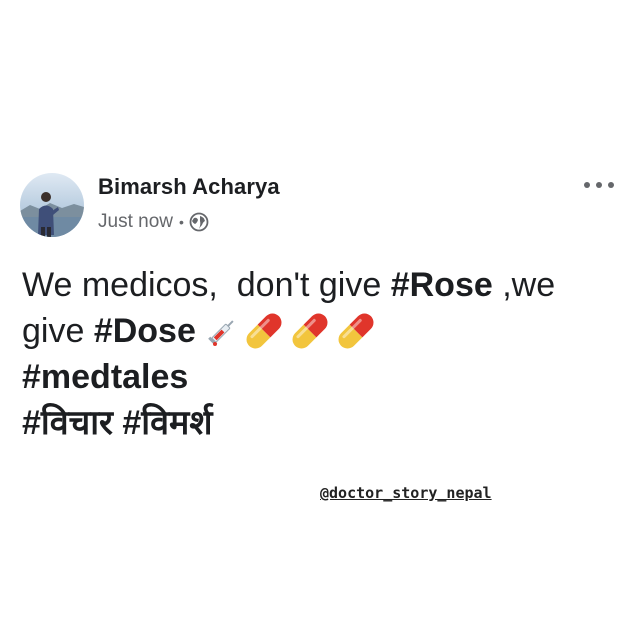 The height and width of the screenshot is (640, 640). I want to click on globe-icon, so click(199, 222).